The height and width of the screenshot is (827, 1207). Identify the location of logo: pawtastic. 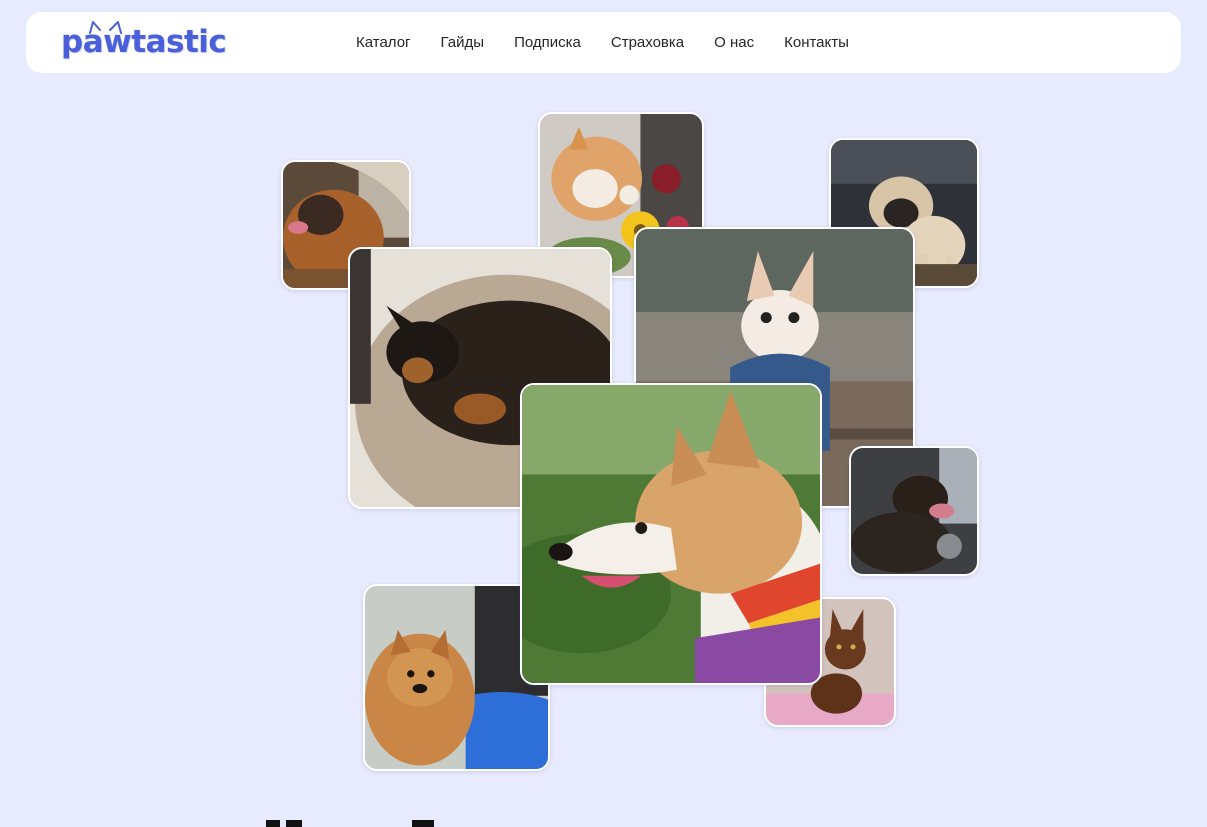
(144, 40).